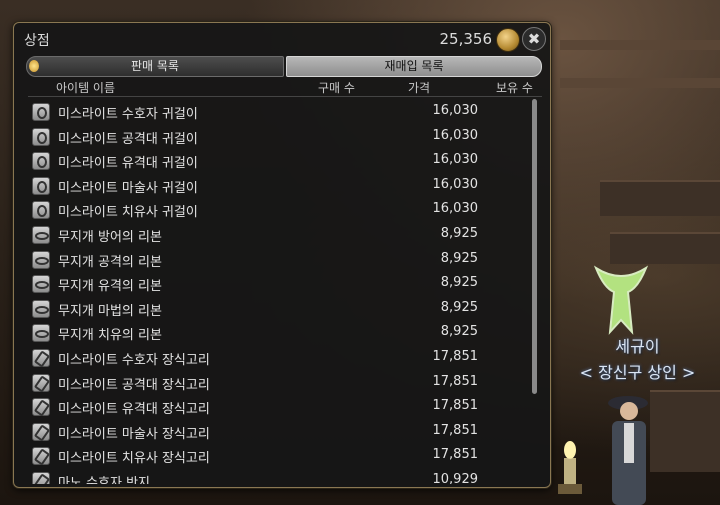 Image resolution: width=720 pixels, height=505 pixels. I want to click on scrollbar, so click(534, 246).